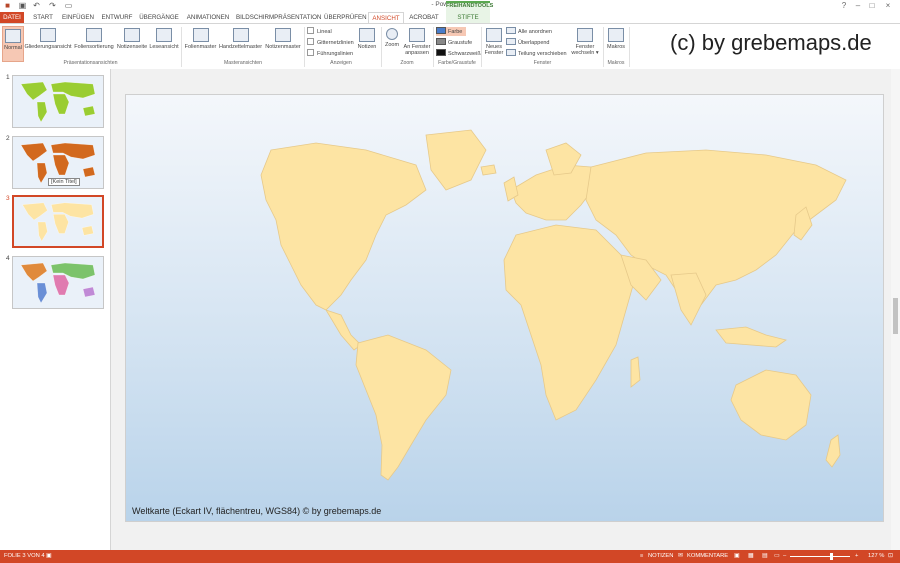 The height and width of the screenshot is (563, 900). What do you see at coordinates (872, 5) in the screenshot?
I see `maximize-icon: □` at bounding box center [872, 5].